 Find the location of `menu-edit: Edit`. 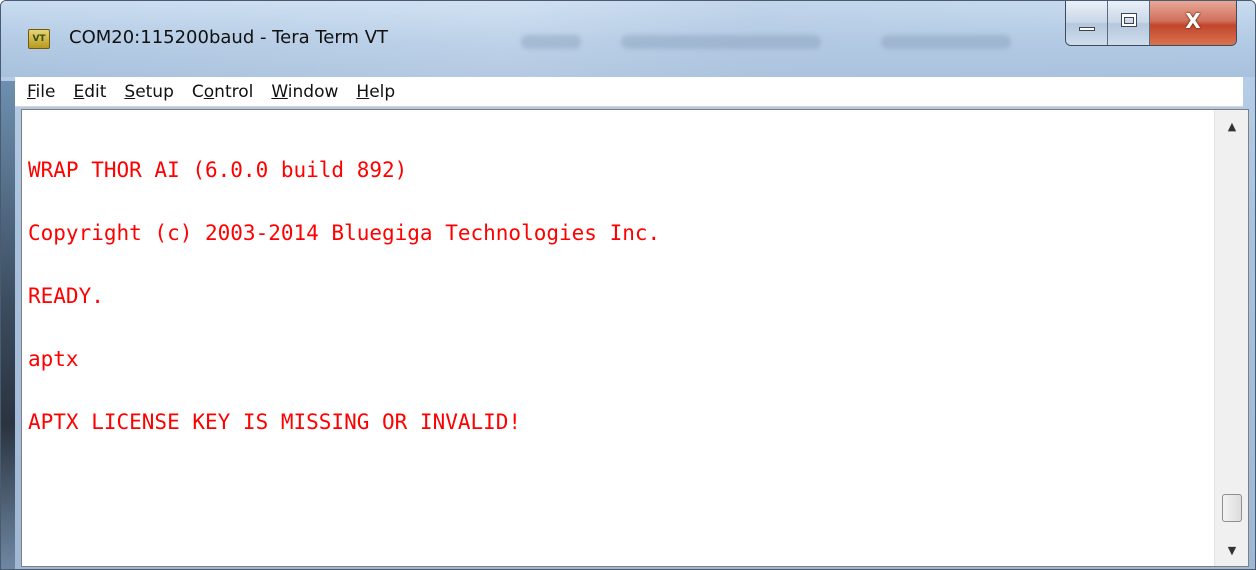

menu-edit: Edit is located at coordinates (89, 92).